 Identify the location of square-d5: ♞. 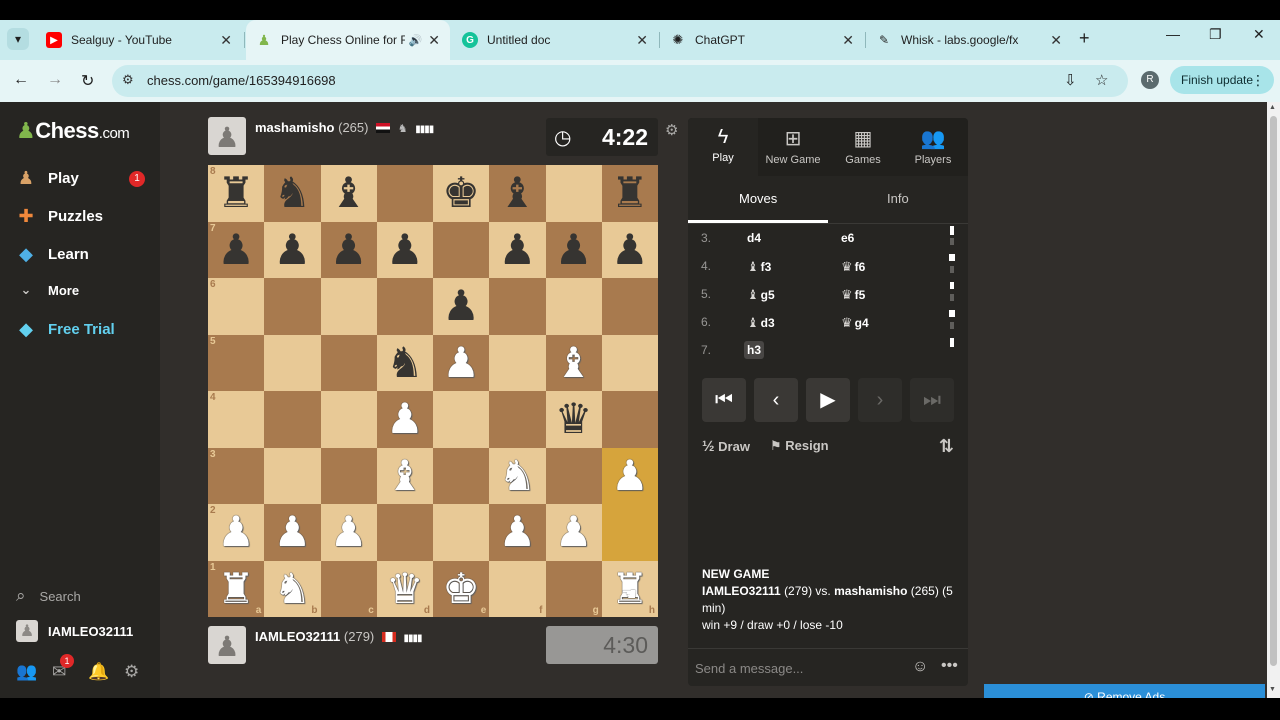
(404, 362).